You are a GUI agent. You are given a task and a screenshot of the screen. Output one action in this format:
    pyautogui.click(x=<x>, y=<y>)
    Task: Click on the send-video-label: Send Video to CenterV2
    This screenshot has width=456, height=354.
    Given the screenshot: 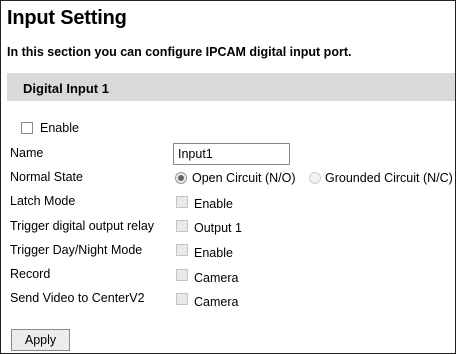 What is the action you would take?
    pyautogui.click(x=77, y=298)
    